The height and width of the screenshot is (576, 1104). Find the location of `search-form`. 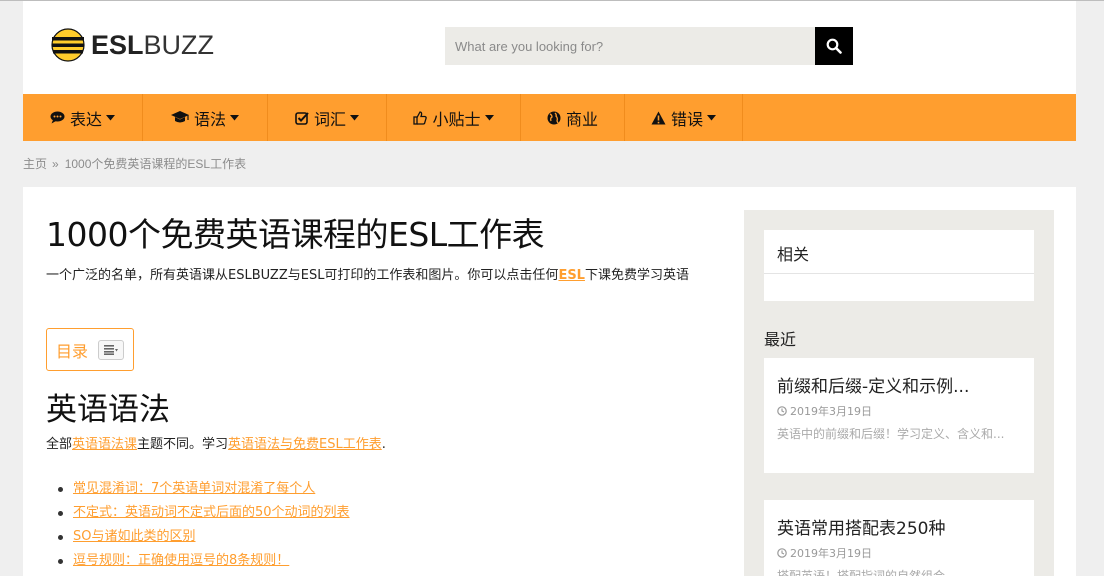

search-form is located at coordinates (649, 46).